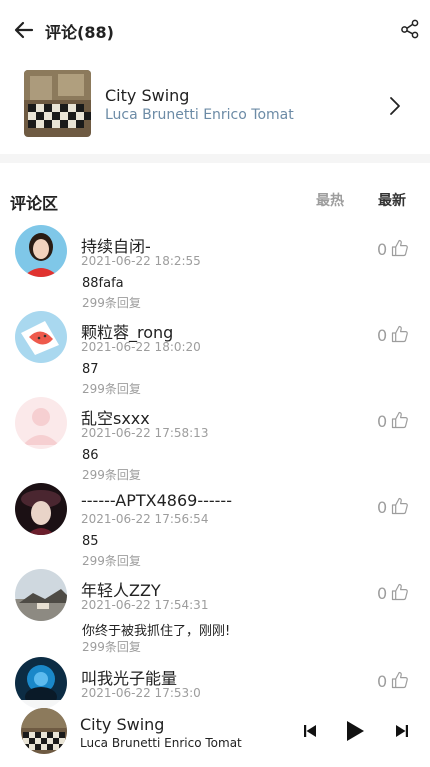  I want to click on comments-section-header: 评论区 最热 最新, so click(215, 193).